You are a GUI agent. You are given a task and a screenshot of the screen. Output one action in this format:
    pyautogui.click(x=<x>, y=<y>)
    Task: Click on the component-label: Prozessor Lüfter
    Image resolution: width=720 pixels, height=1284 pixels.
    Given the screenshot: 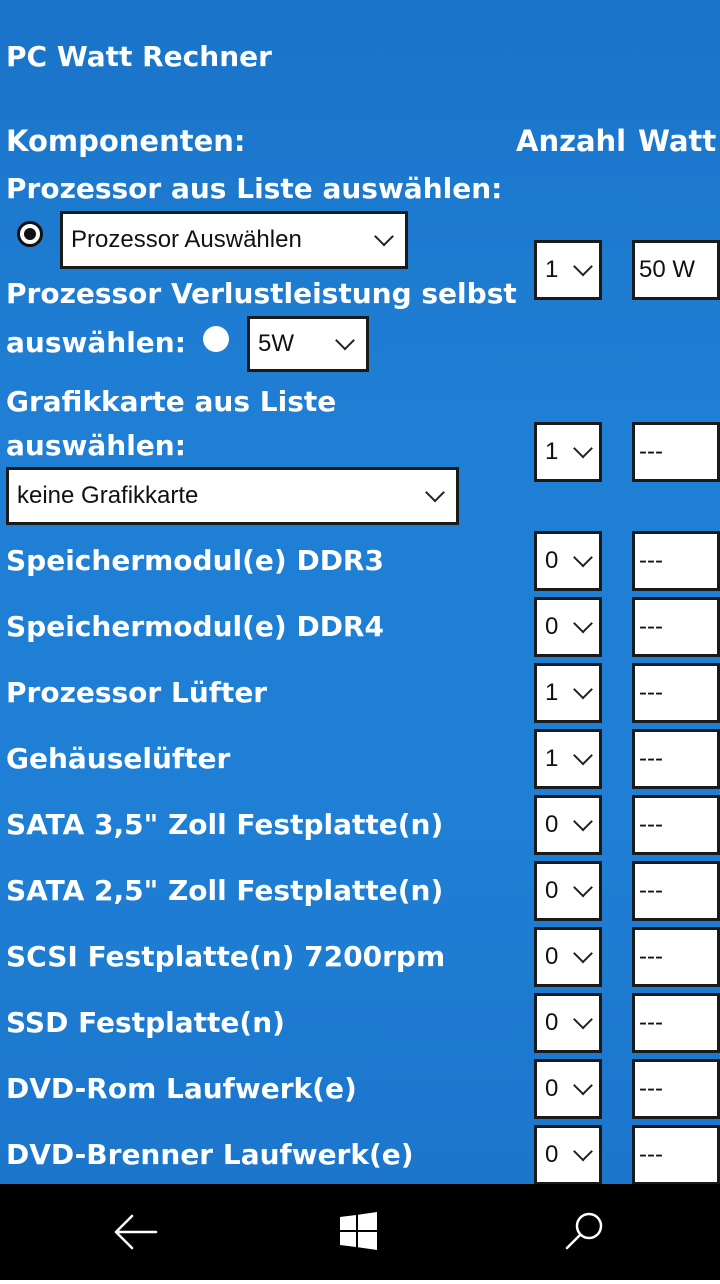 What is the action you would take?
    pyautogui.click(x=137, y=692)
    